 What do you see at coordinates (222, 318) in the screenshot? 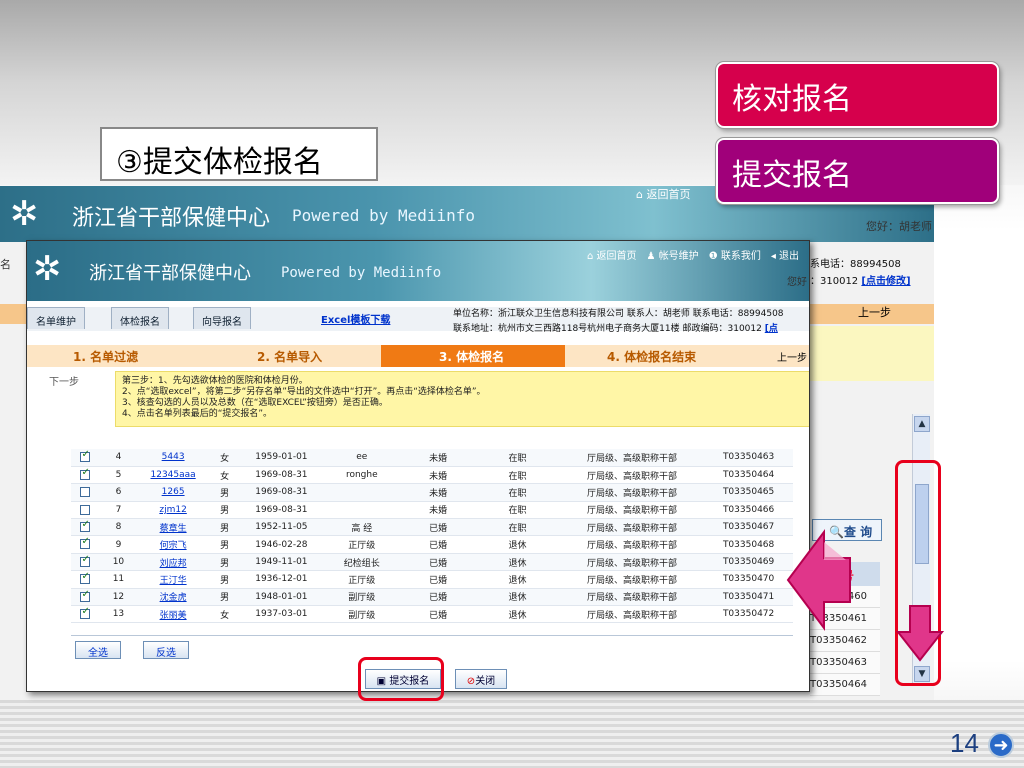
I see `tab-guided-registration: 向导报名` at bounding box center [222, 318].